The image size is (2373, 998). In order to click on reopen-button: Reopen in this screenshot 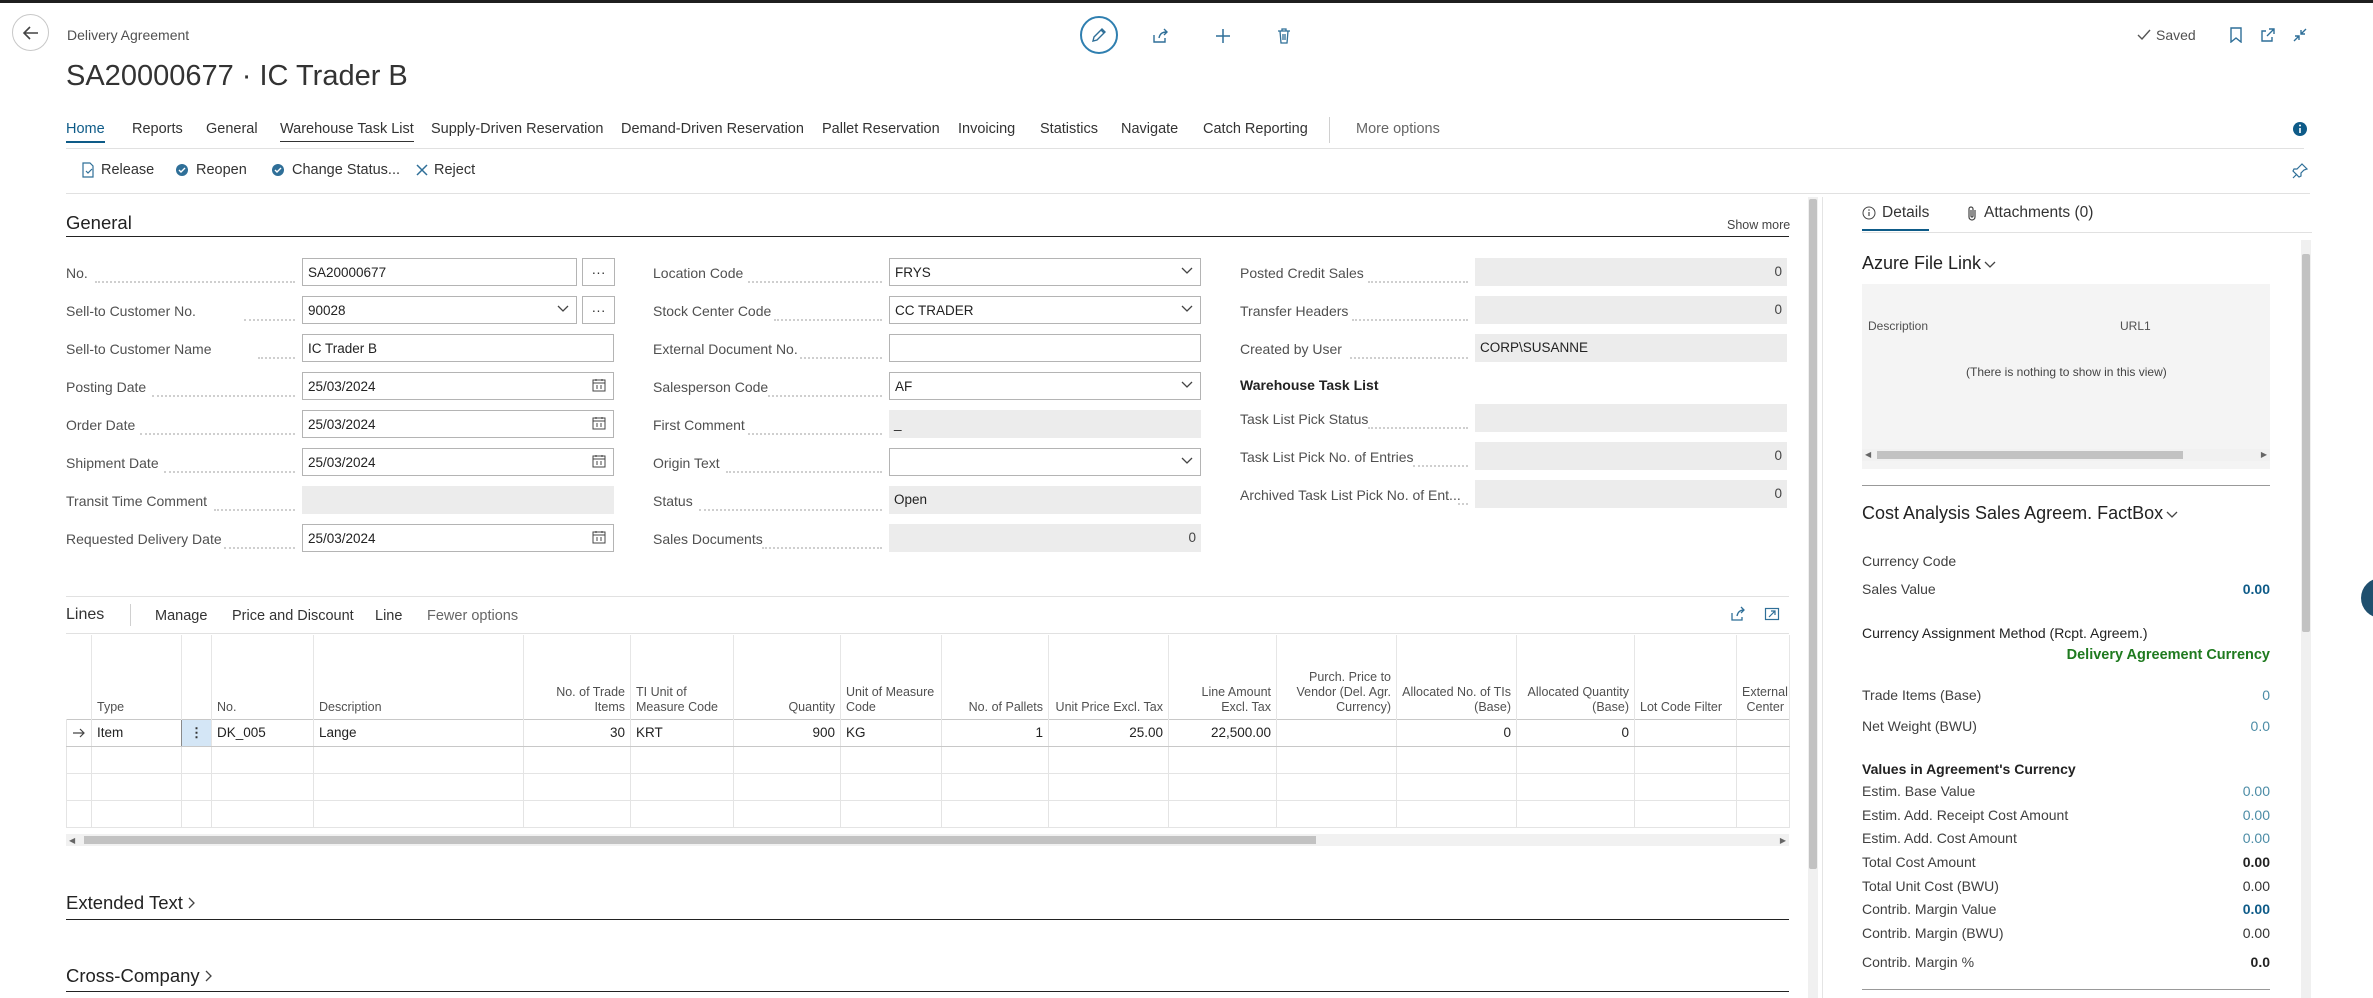, I will do `click(210, 170)`.